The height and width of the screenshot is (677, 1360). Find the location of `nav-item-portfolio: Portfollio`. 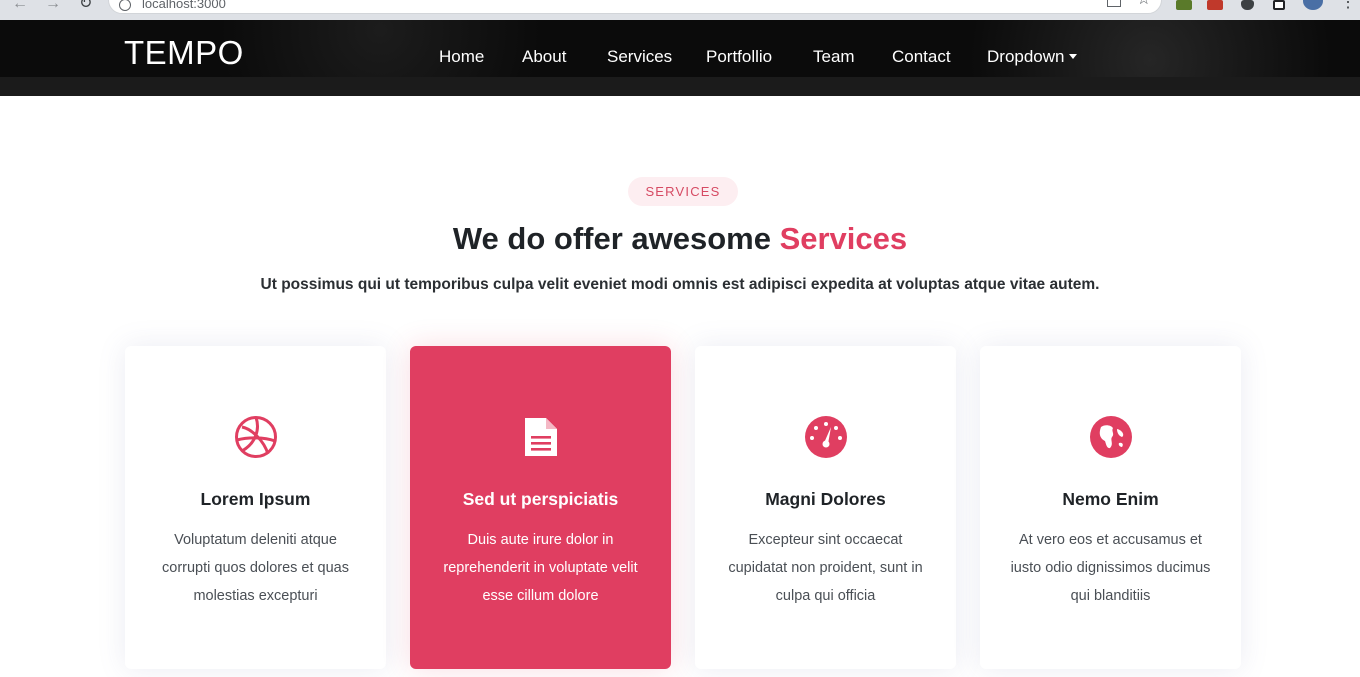

nav-item-portfolio: Portfollio is located at coordinates (739, 57).